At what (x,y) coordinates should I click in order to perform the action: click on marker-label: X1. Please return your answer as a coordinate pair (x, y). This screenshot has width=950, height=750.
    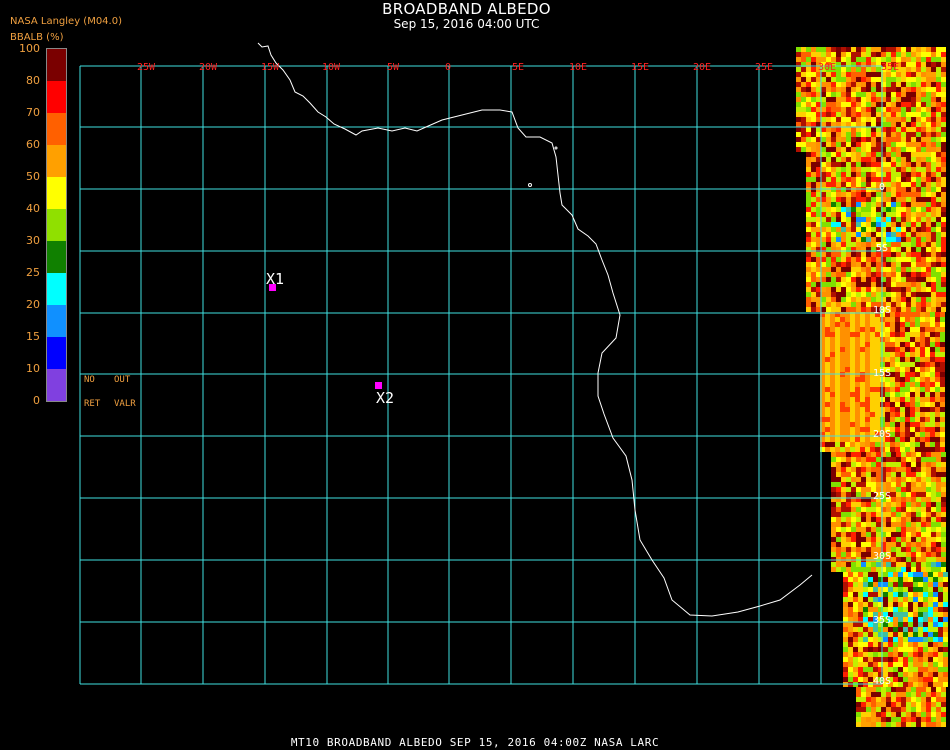
    Looking at the image, I should click on (275, 279).